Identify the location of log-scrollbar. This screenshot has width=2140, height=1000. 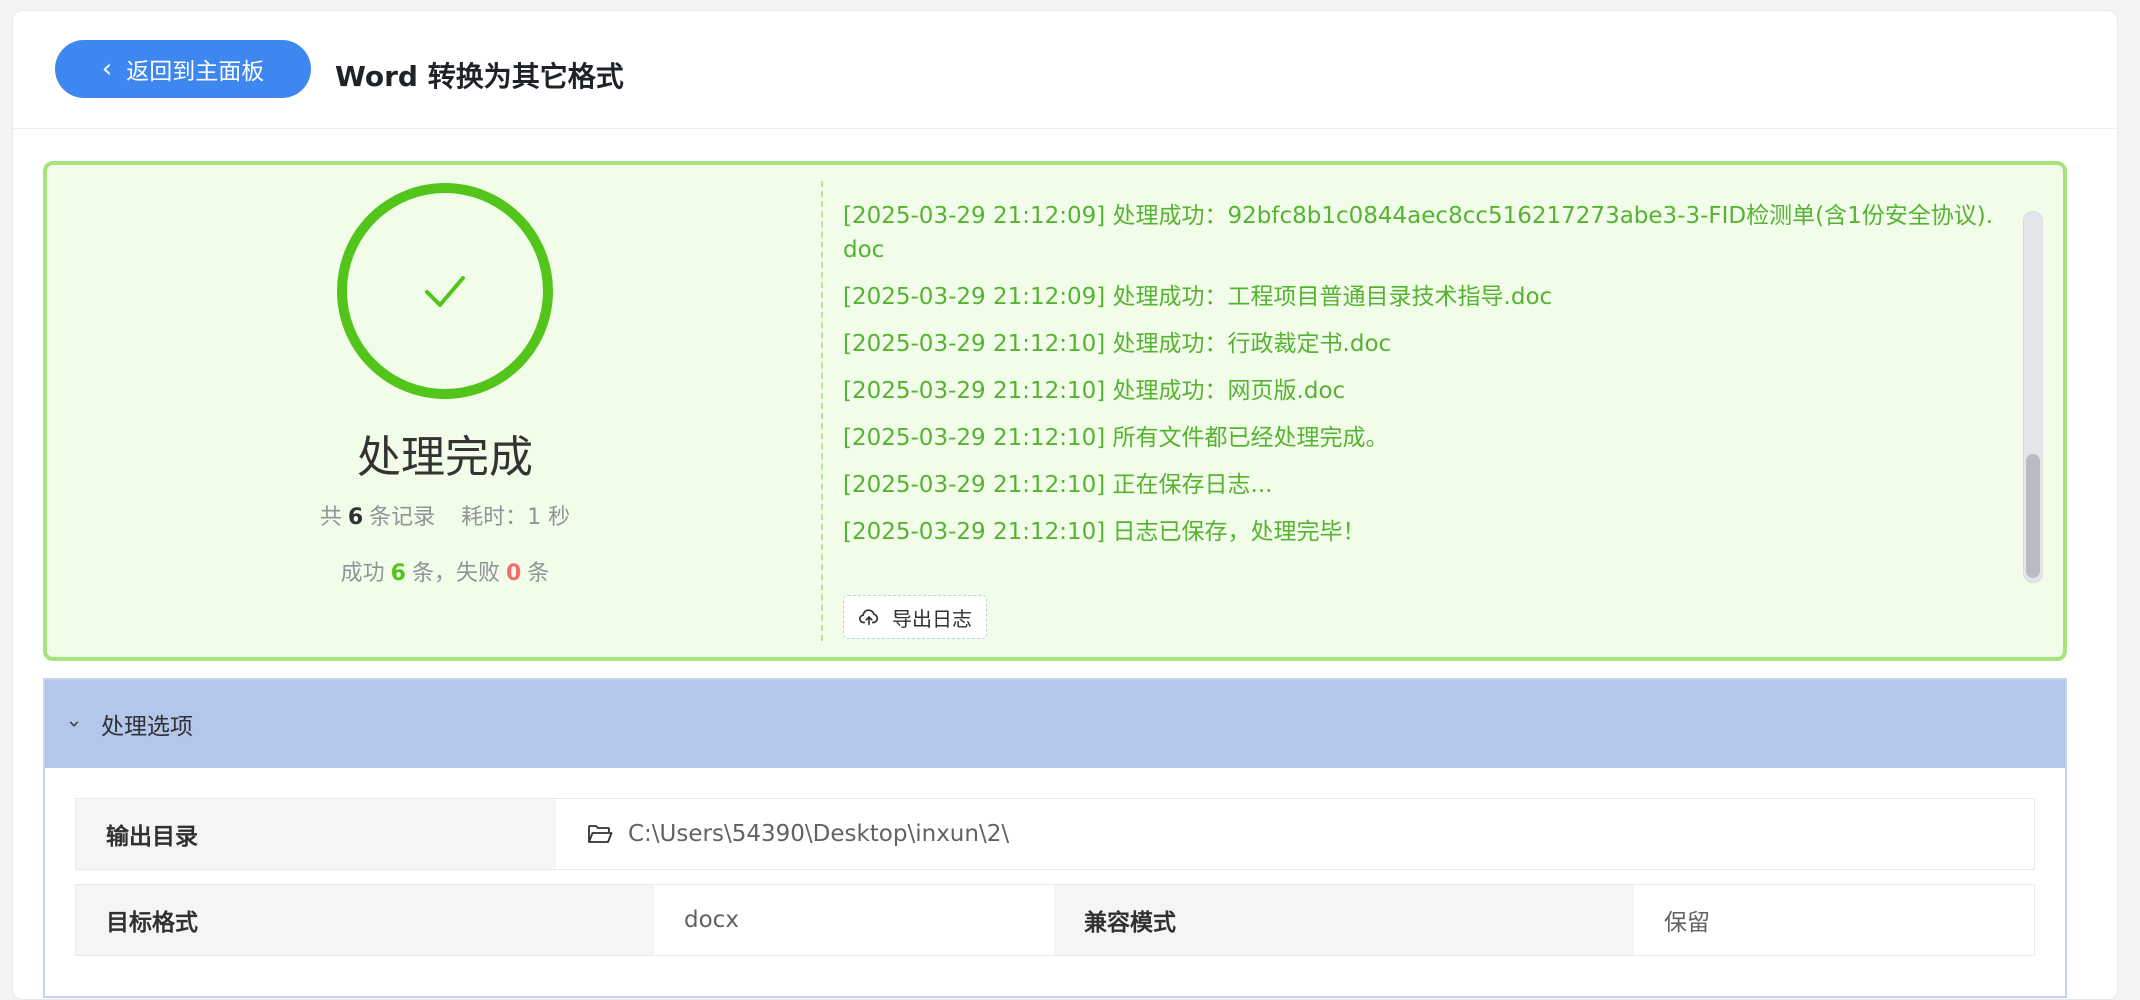
(2033, 397).